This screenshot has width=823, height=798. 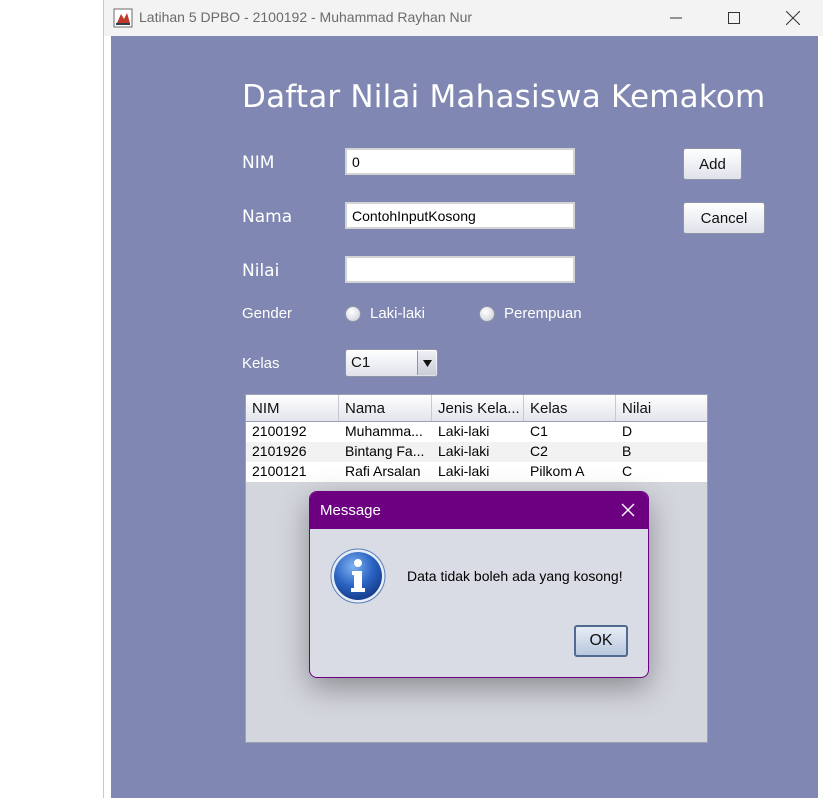 I want to click on table-cell: 2100192, so click(x=279, y=431).